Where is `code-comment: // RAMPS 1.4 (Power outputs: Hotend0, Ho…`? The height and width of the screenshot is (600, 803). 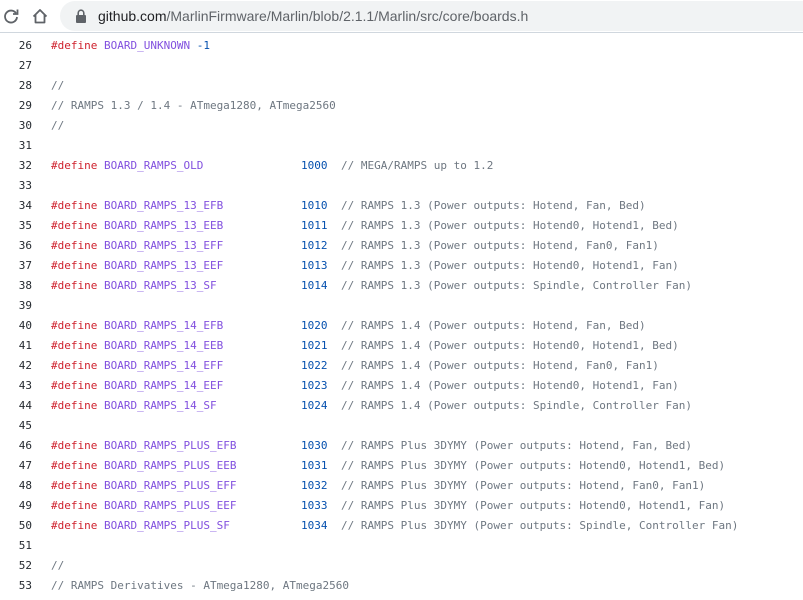
code-comment: // RAMPS 1.4 (Power outputs: Hotend0, Ho… is located at coordinates (510, 385).